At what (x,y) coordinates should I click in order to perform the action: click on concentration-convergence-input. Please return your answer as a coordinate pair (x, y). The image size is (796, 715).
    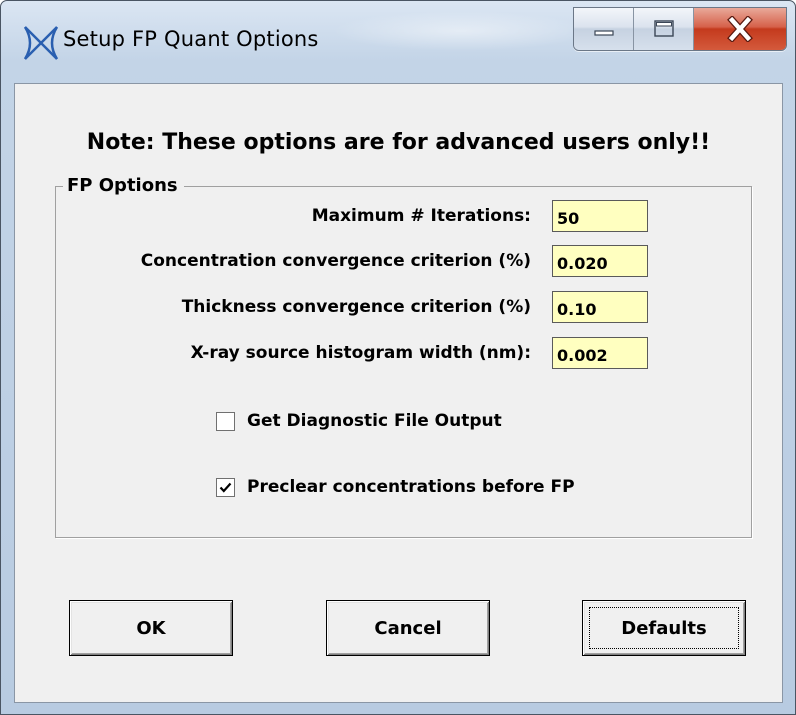
    Looking at the image, I should click on (600, 261).